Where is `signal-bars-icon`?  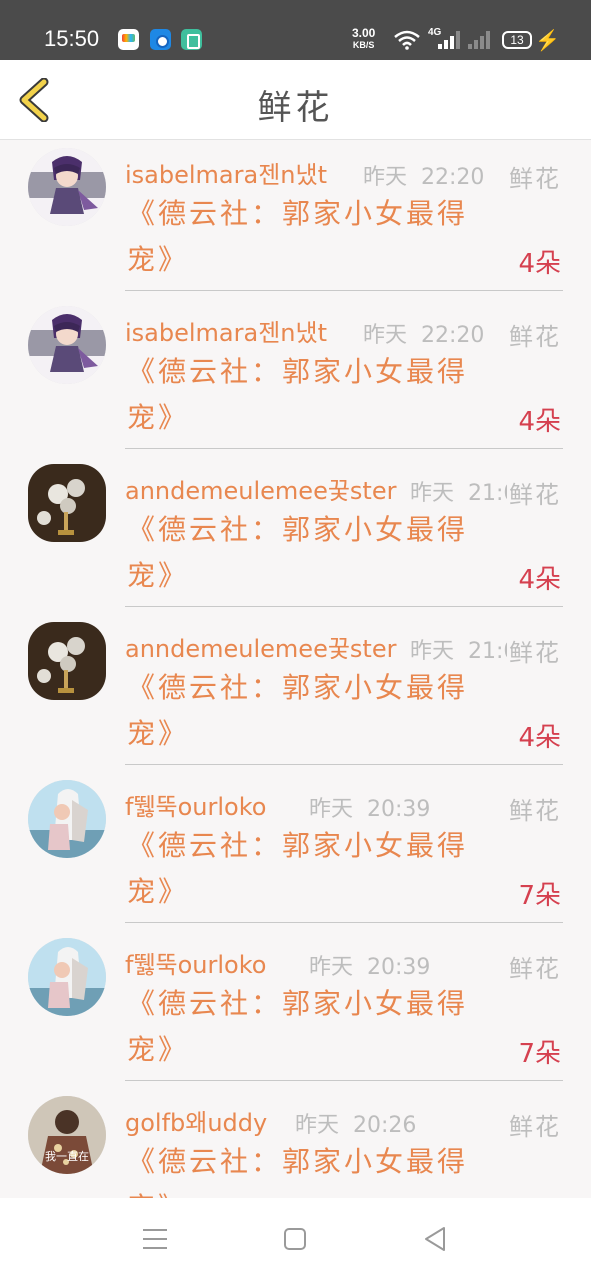
signal-bars-icon is located at coordinates (449, 40).